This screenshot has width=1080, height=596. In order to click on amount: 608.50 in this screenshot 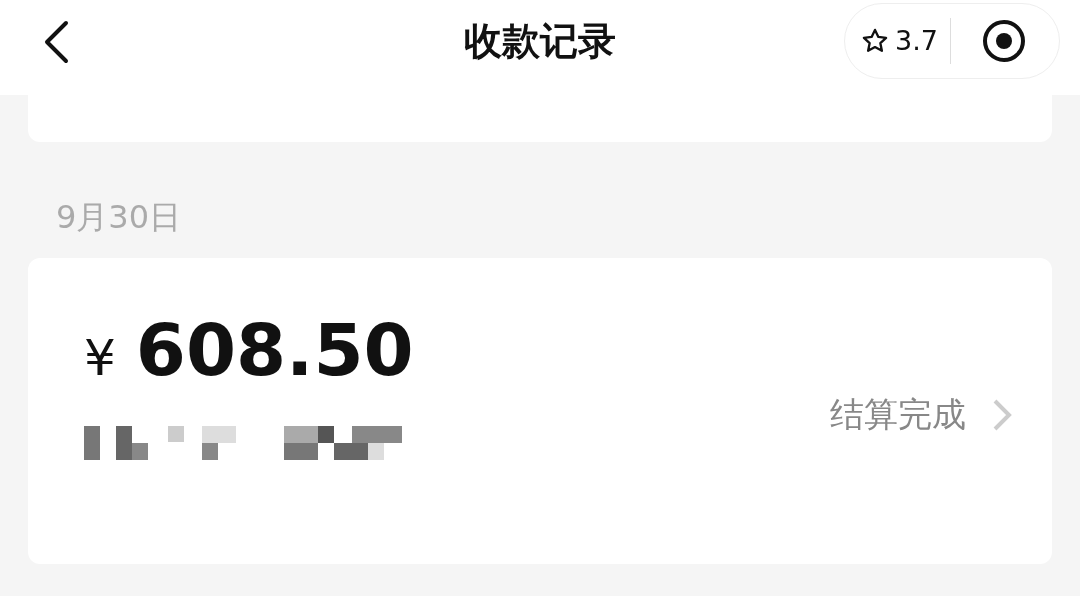, I will do `click(274, 350)`.